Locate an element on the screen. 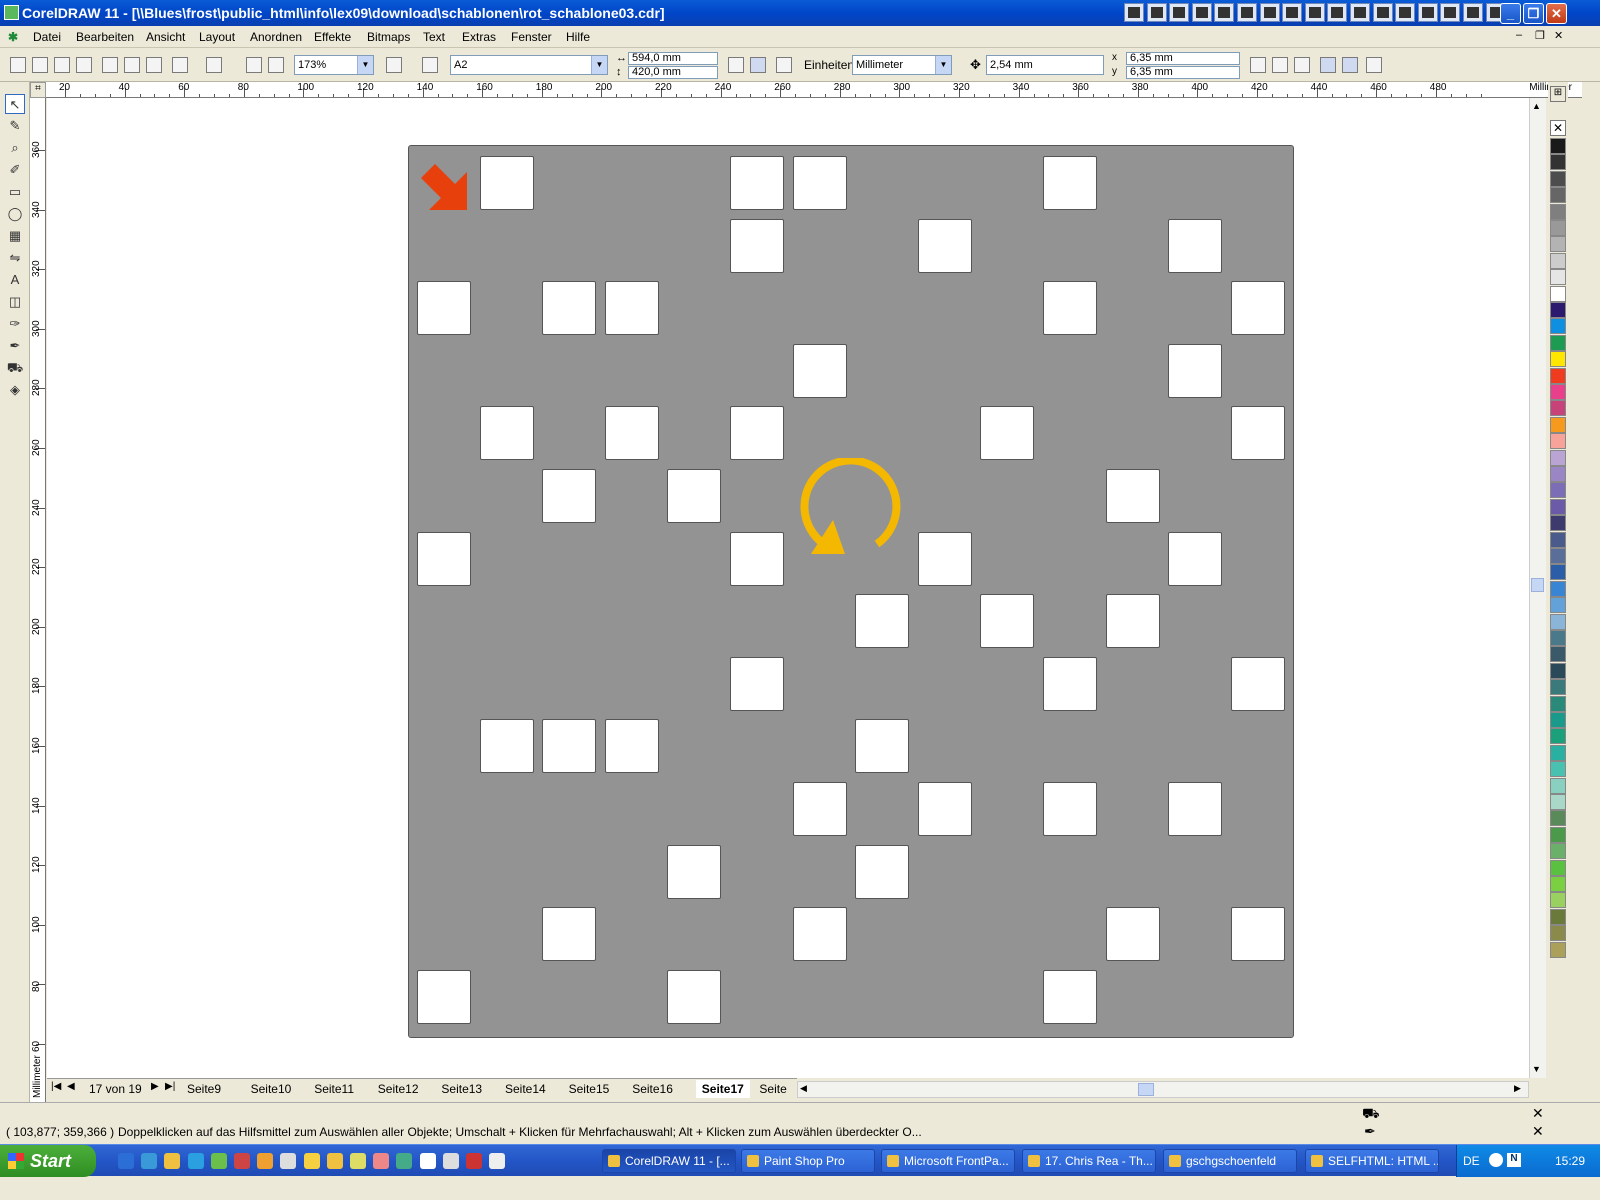 The height and width of the screenshot is (1200, 1600). units-select: Millimeter ▼ is located at coordinates (902, 65).